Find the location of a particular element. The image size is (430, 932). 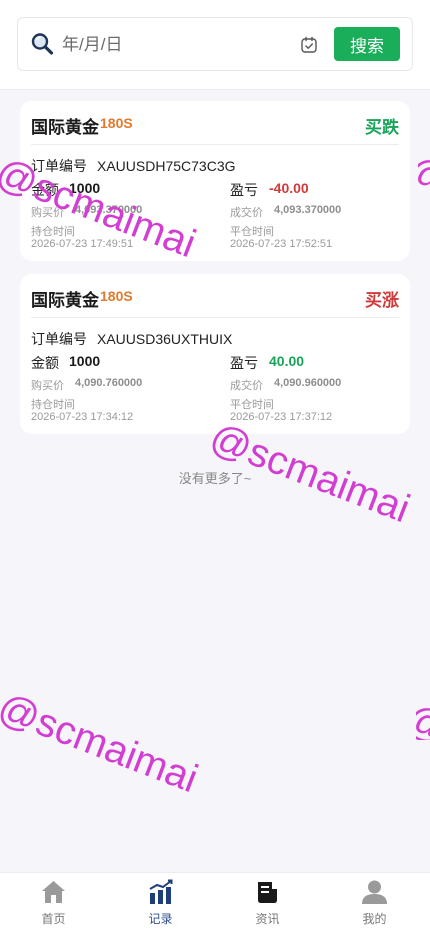

nav-item-home: 首页 is located at coordinates (53, 902).